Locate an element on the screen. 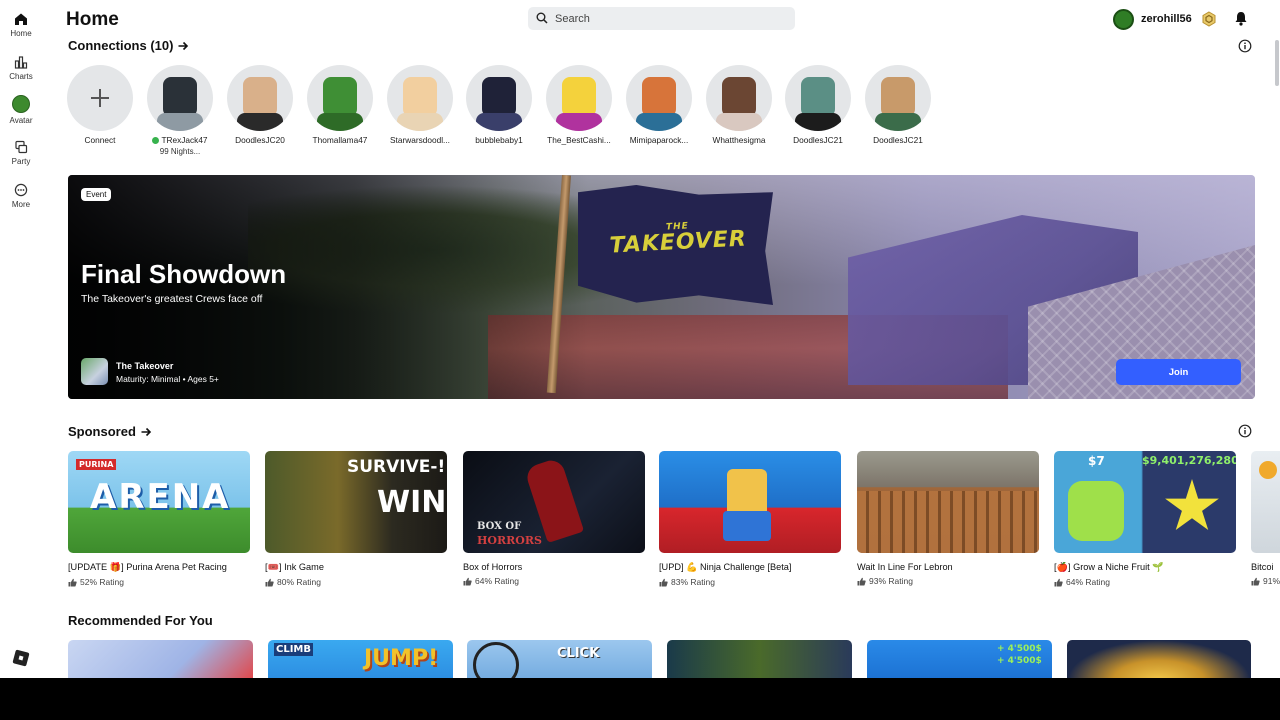  sidebar-item-party: Party is located at coordinates (21, 153).